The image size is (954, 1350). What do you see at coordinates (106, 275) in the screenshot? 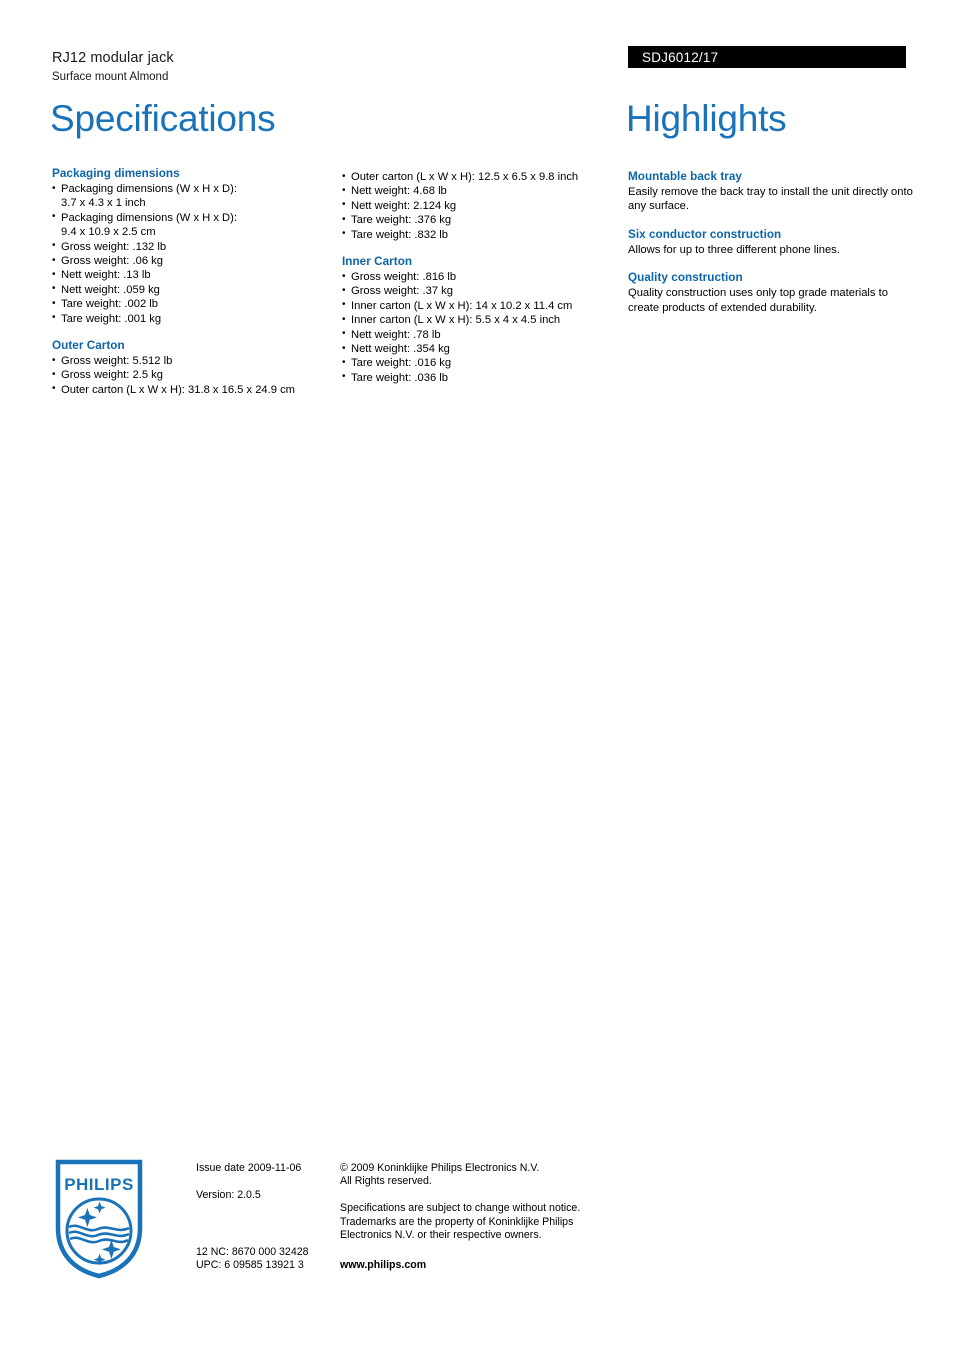
I see `spec-item-text: Nett weight: .13 lb` at bounding box center [106, 275].